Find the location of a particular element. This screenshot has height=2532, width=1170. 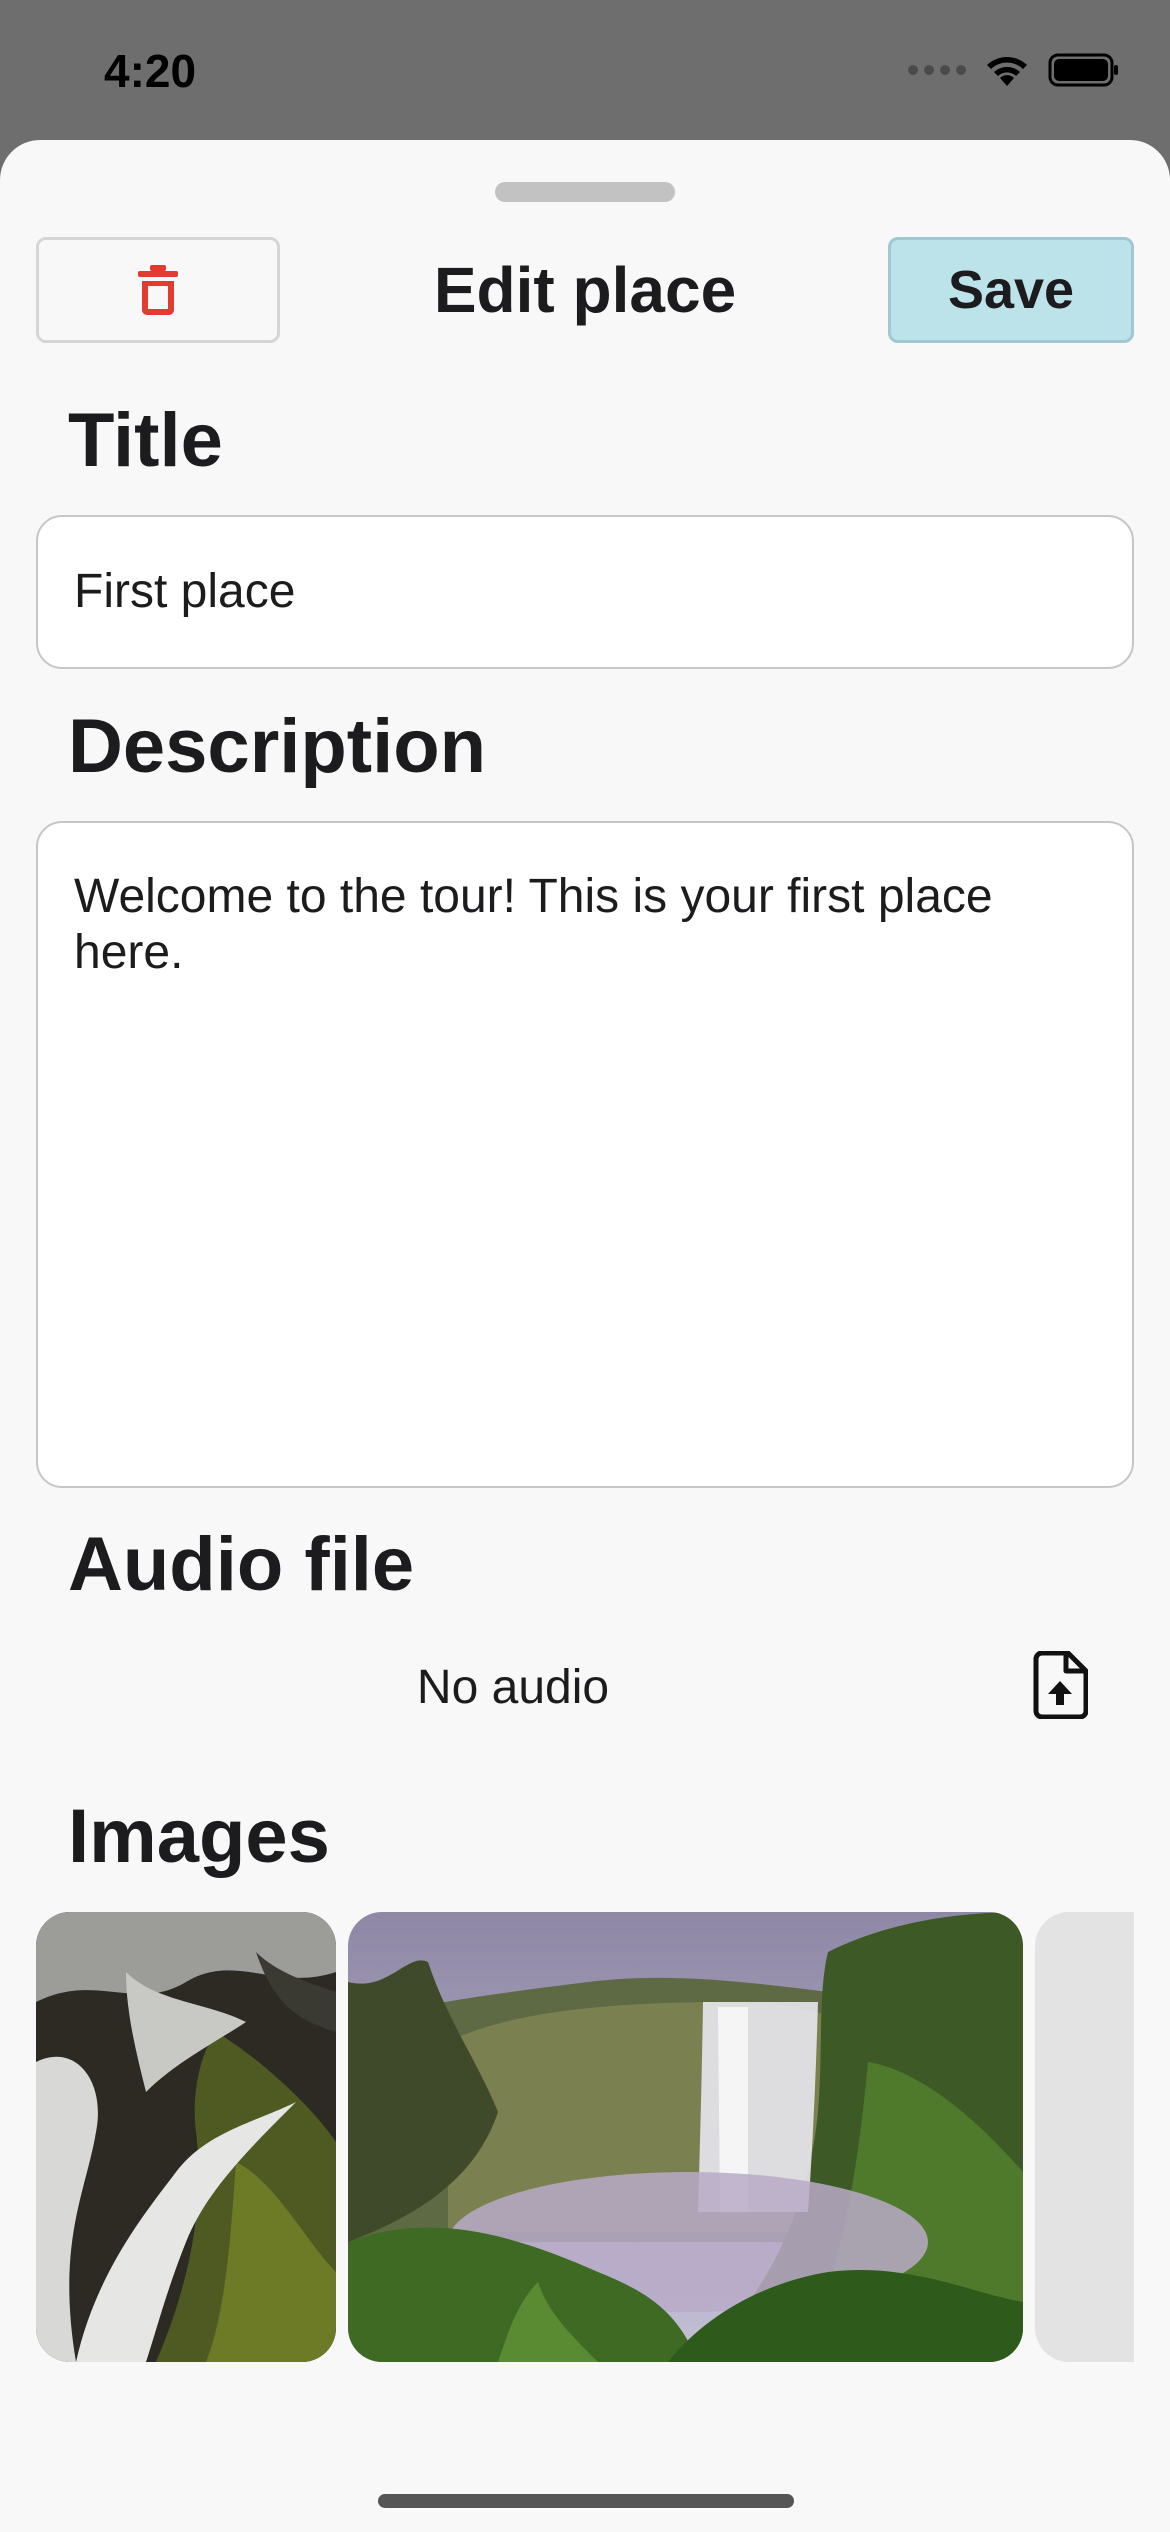

upload-audio-button is located at coordinates (1060, 1685).